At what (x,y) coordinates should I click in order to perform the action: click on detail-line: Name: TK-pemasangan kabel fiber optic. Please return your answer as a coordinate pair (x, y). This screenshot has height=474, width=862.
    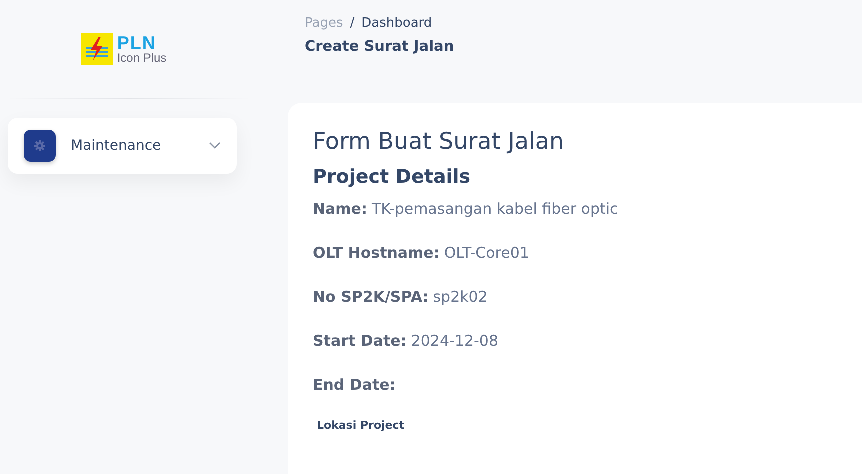
    Looking at the image, I should click on (466, 209).